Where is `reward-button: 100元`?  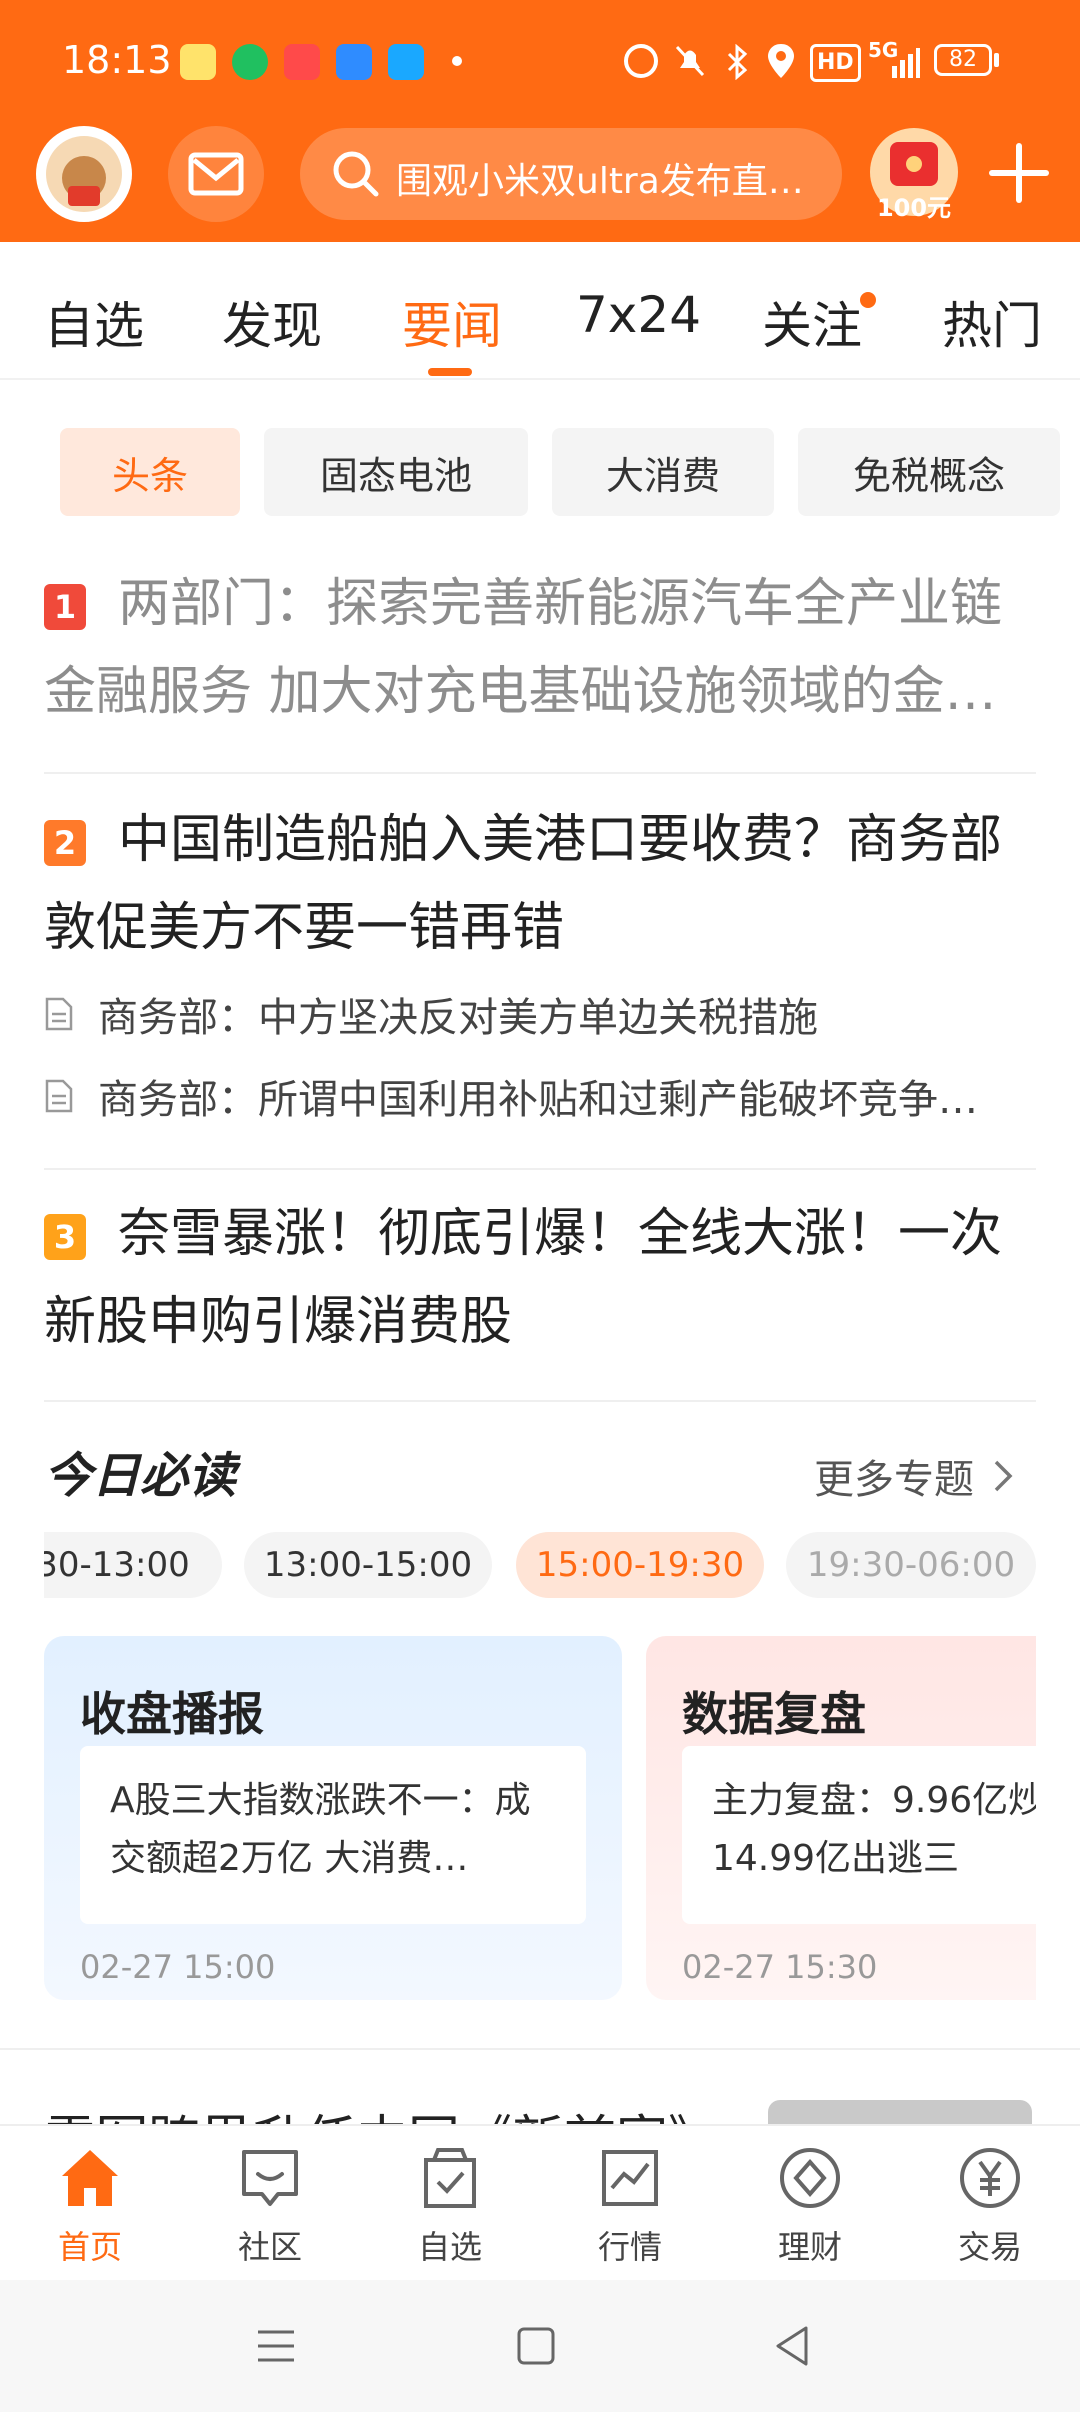
reward-button: 100元 is located at coordinates (914, 175).